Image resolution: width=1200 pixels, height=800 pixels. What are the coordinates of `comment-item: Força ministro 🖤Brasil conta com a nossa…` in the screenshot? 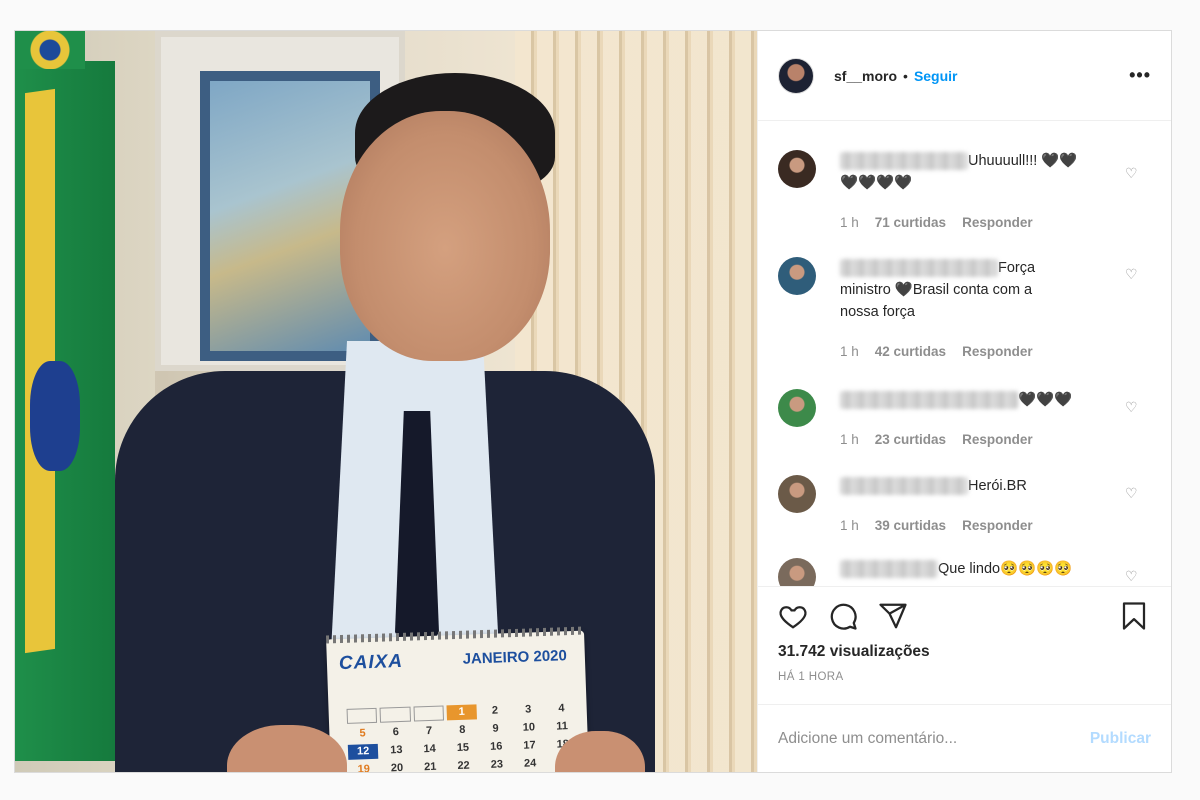 It's located at (964, 317).